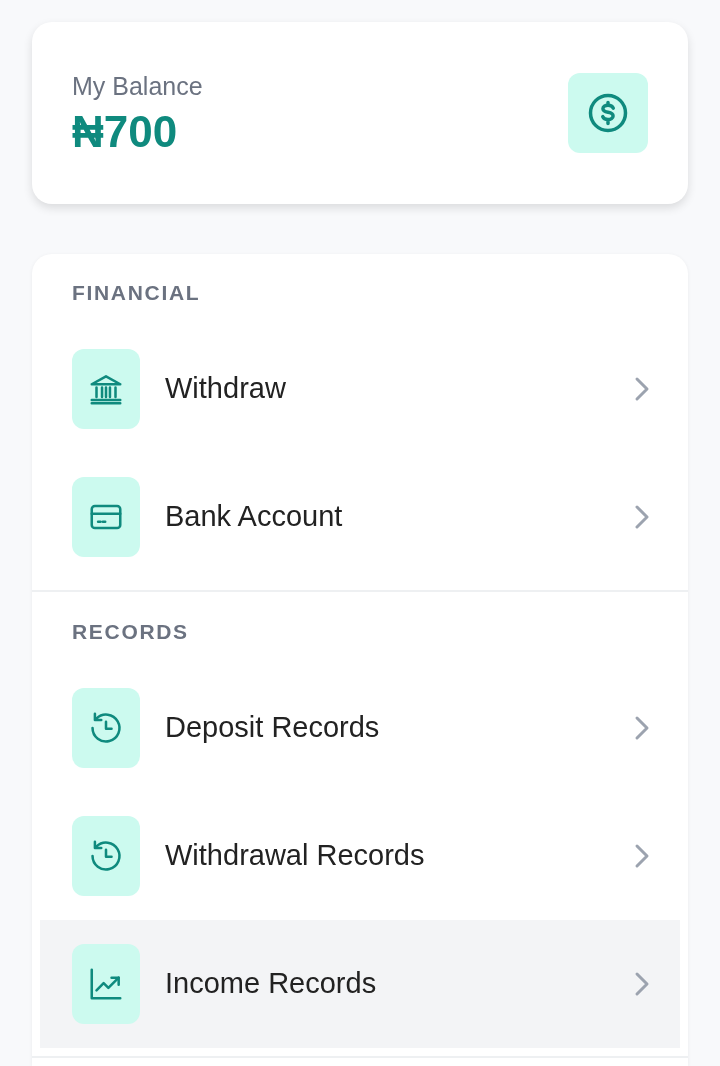 The width and height of the screenshot is (720, 1066). I want to click on balance-amount: ₦700, so click(125, 131).